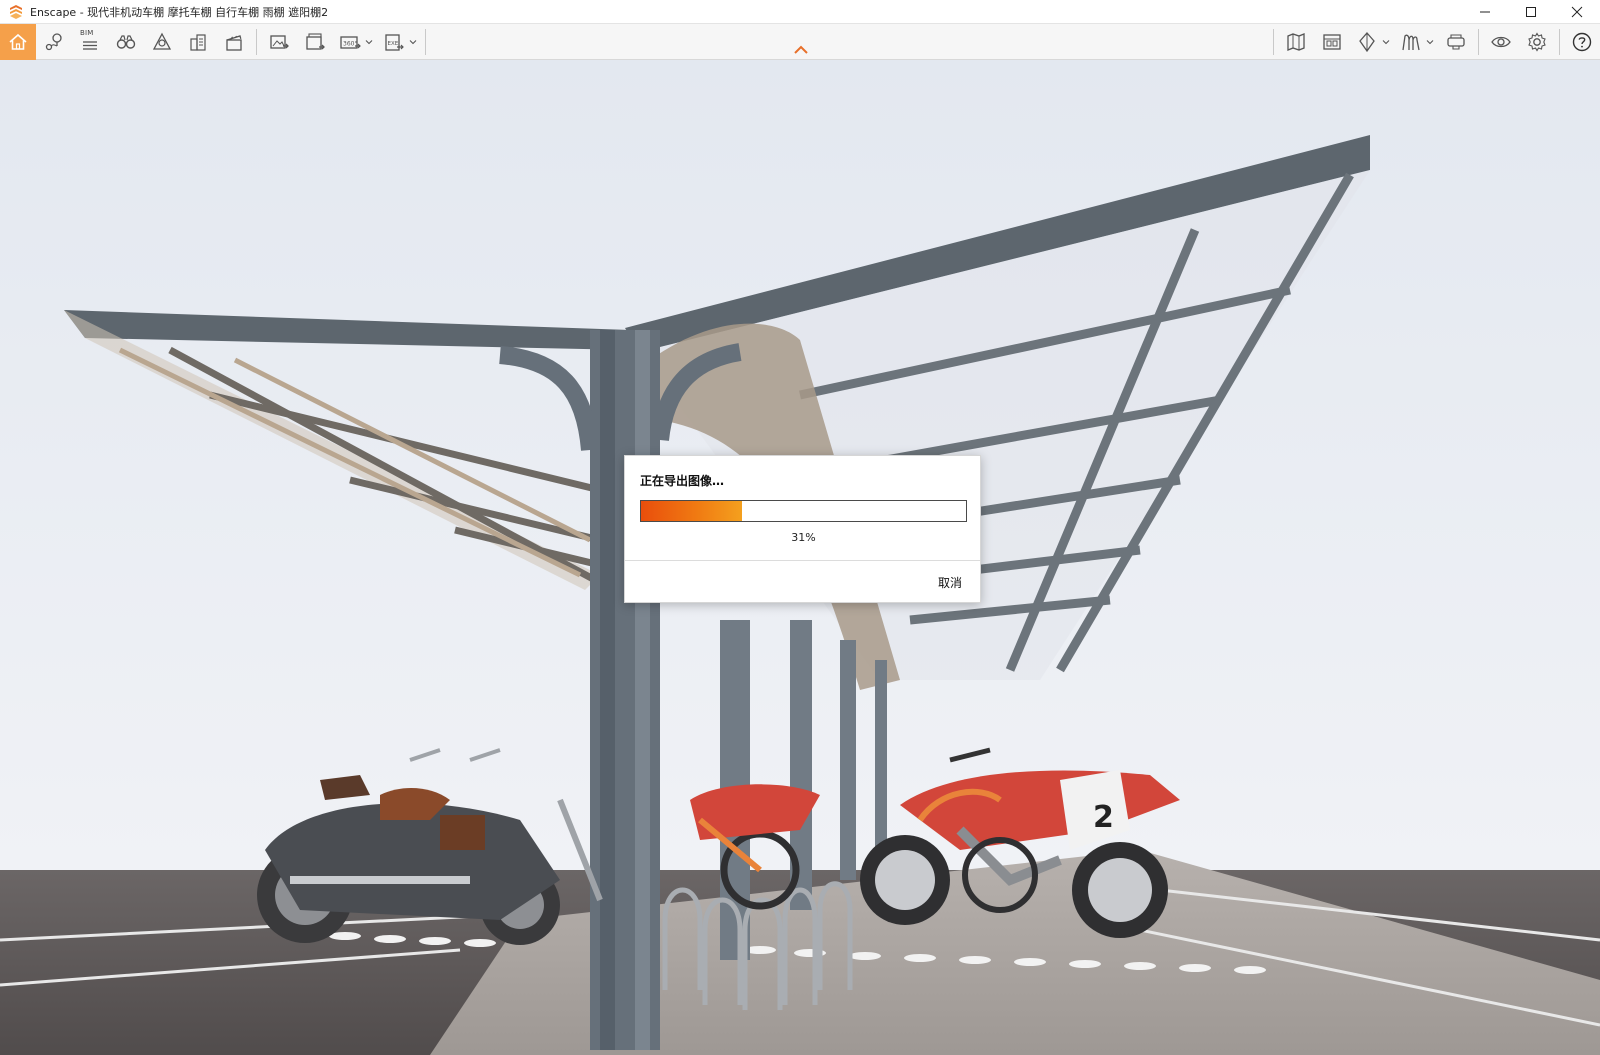 Image resolution: width=1600 pixels, height=1055 pixels. I want to click on map-icon, so click(1296, 42).